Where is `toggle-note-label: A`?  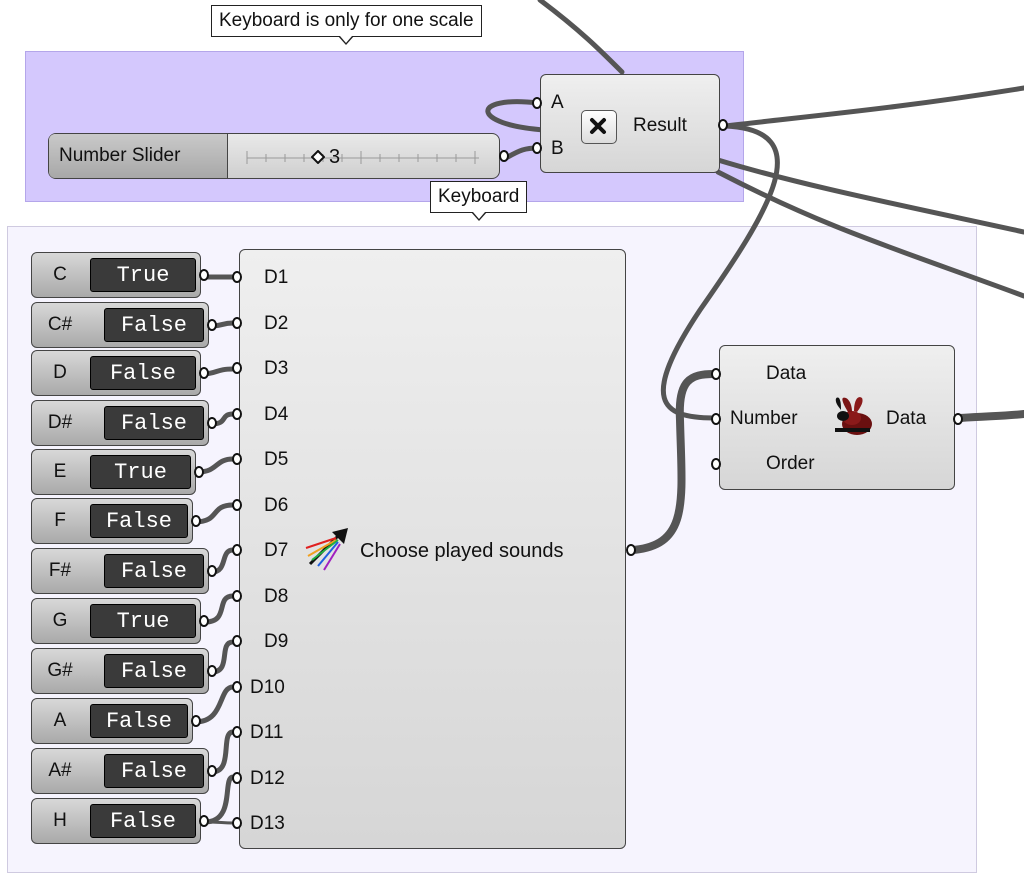 toggle-note-label: A is located at coordinates (60, 720).